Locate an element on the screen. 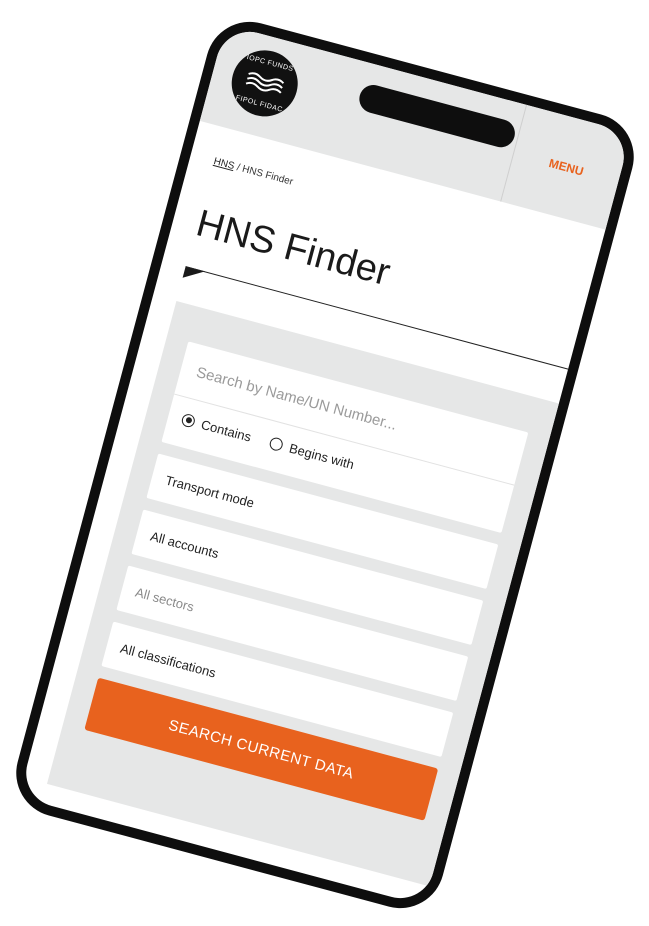  radio-contains-dot is located at coordinates (188, 420).